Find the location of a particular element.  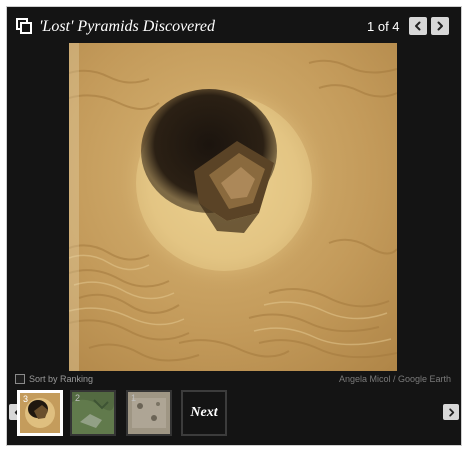

sort-label: Sort by Ranking is located at coordinates (61, 379).